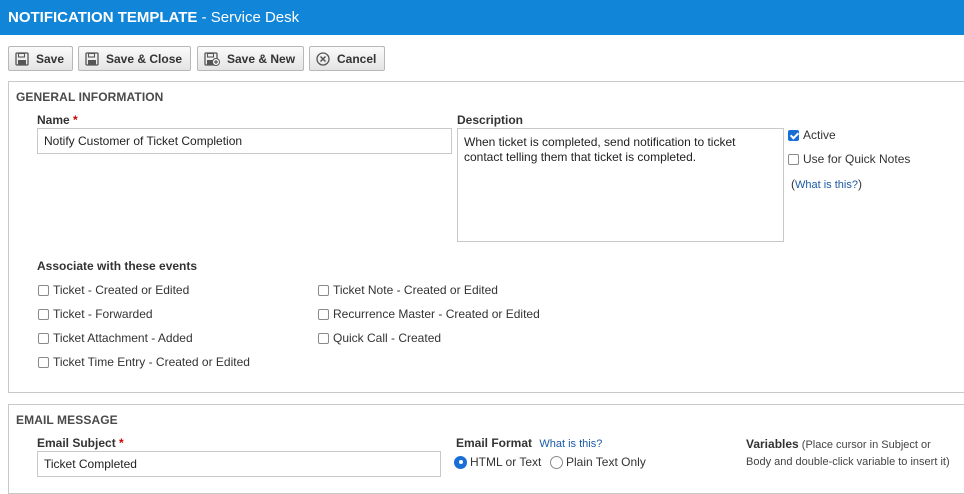 The height and width of the screenshot is (494, 964). I want to click on event-checkbox: Ticket Time Entry - Created or Edited, so click(144, 362).